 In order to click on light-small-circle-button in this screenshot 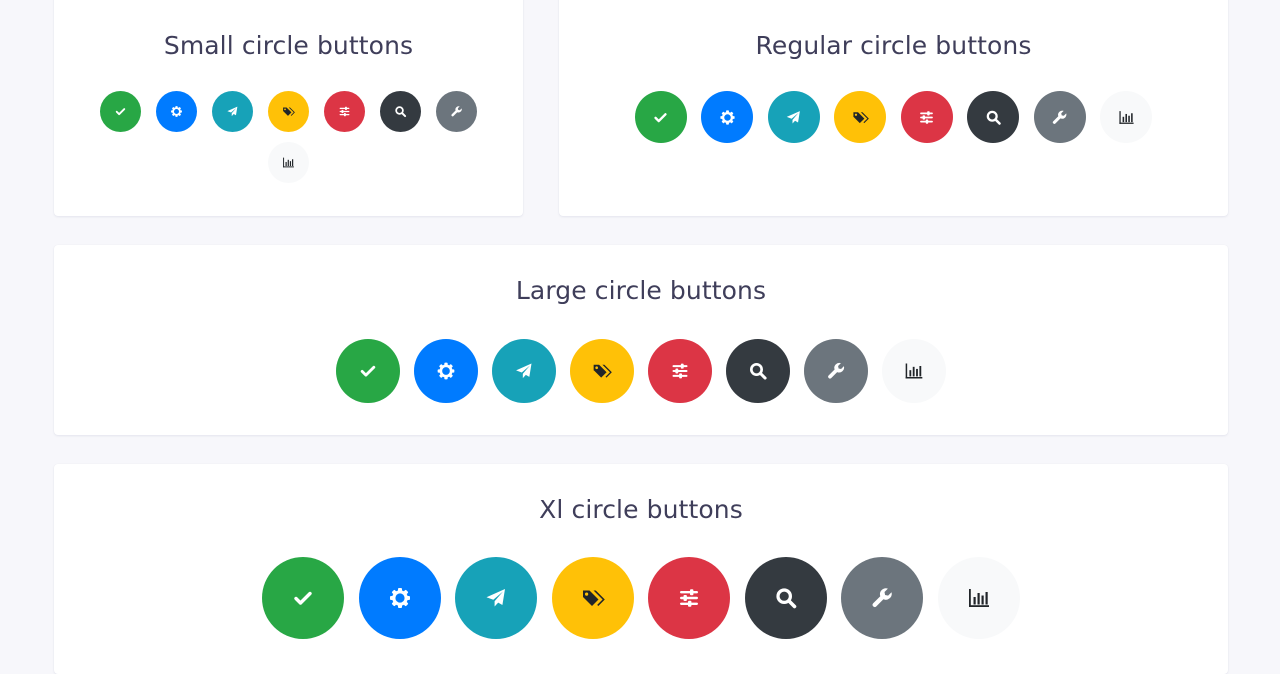, I will do `click(288, 162)`.